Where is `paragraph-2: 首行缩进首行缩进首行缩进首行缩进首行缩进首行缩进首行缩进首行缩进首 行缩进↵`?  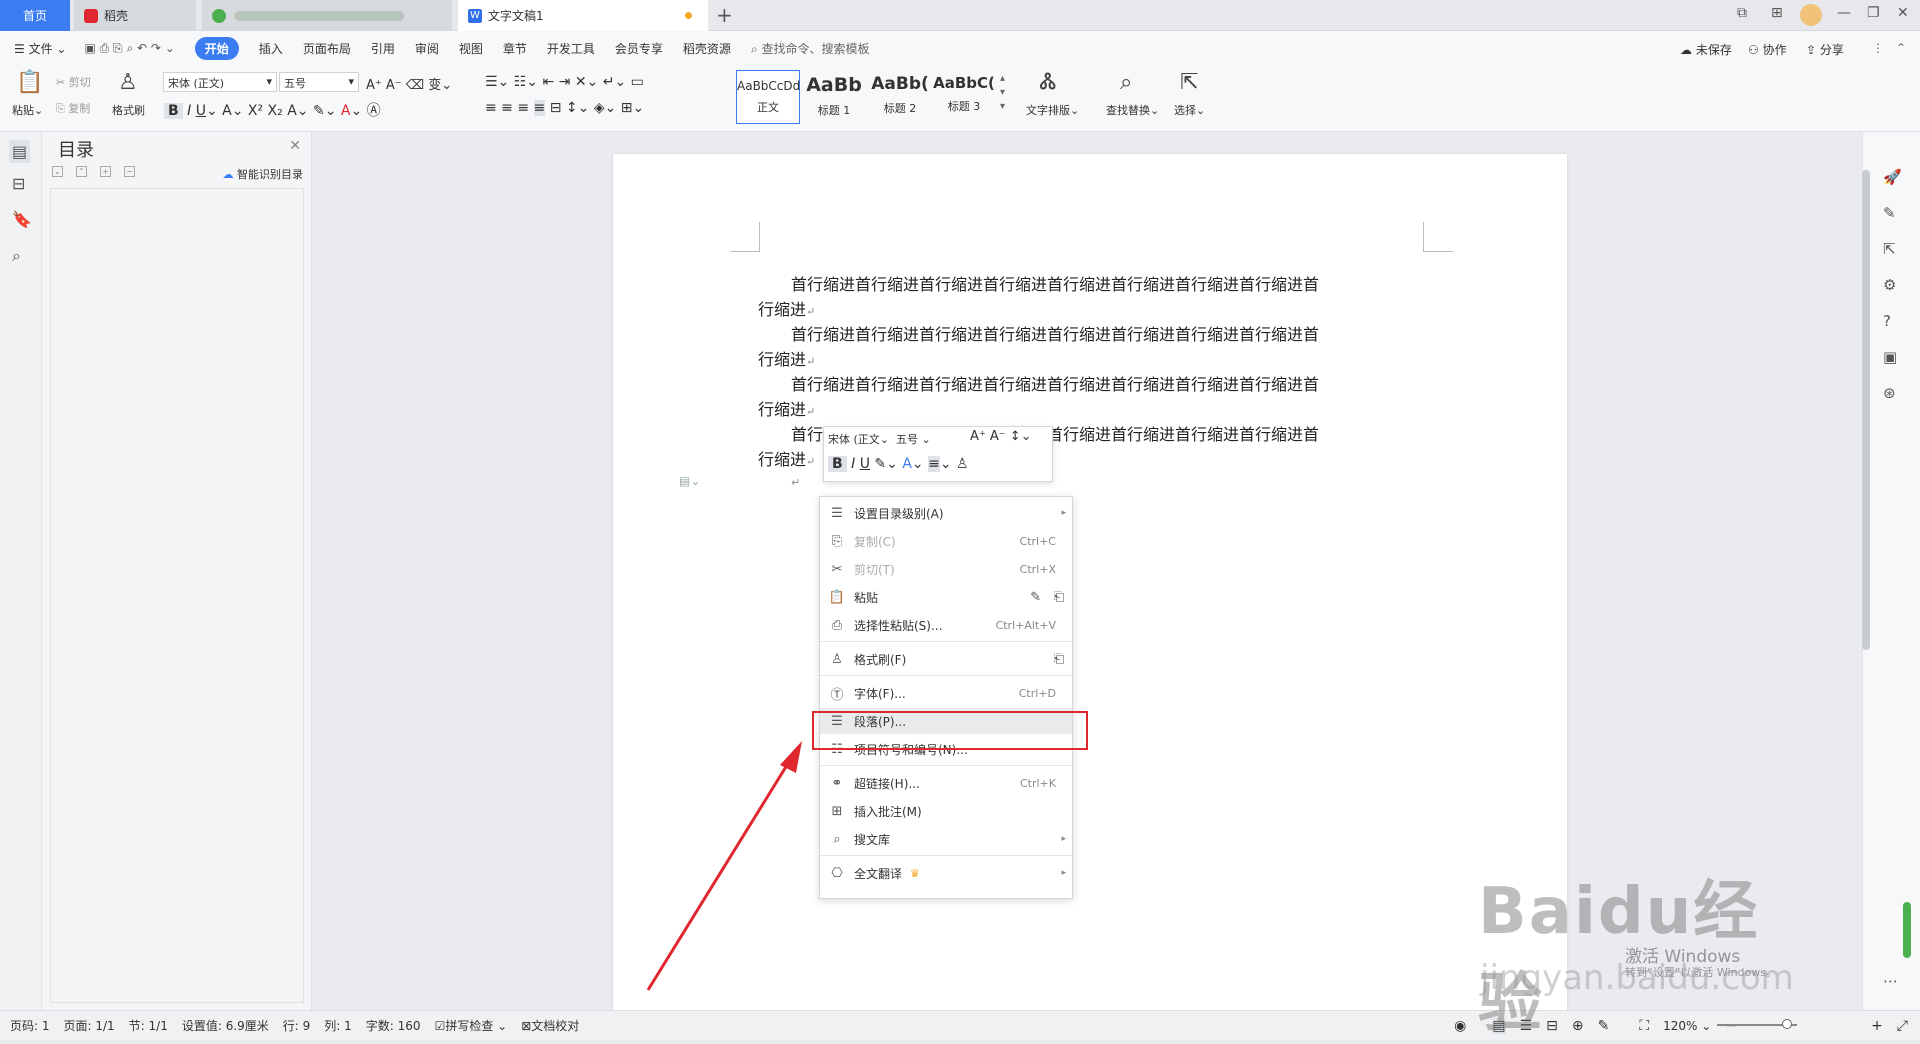
paragraph-2: 首行缩进首行缩进首行缩进首行缩进首行缩进首行缩进首行缩进首行缩进首 行缩进↵ is located at coordinates (1090, 348).